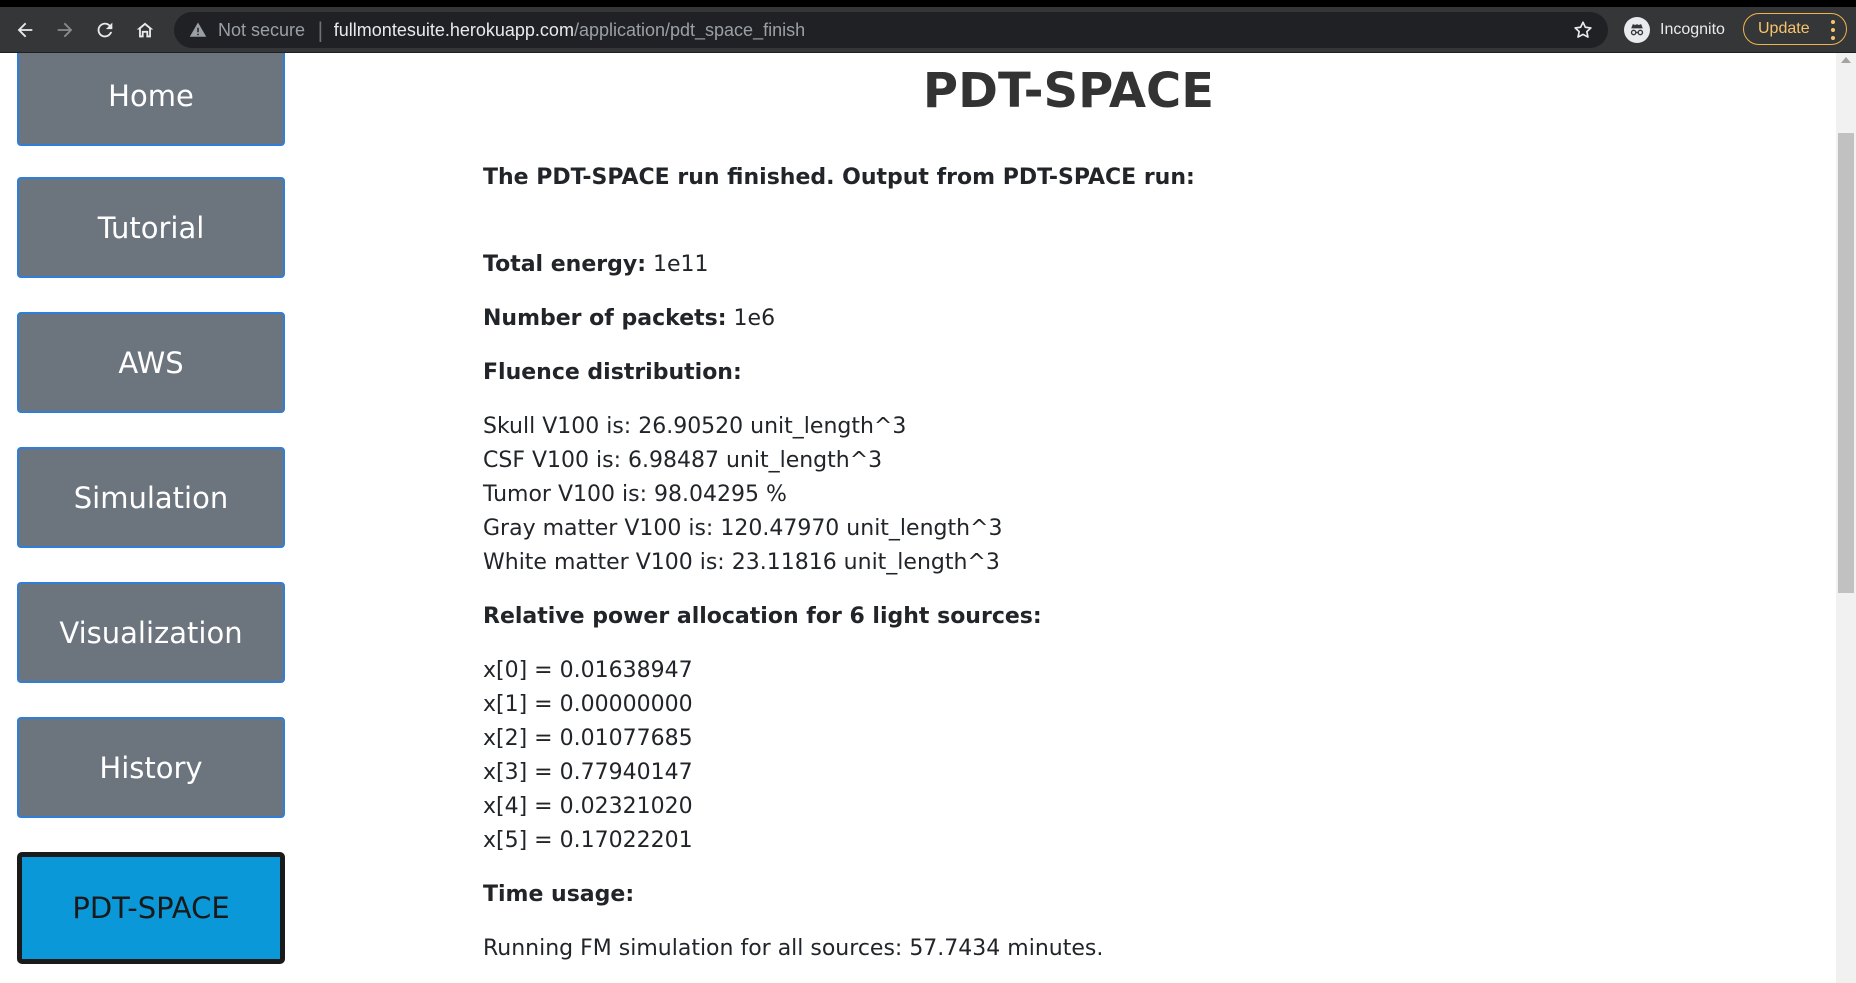  What do you see at coordinates (151, 99) in the screenshot?
I see `sidebar-item-home: Home` at bounding box center [151, 99].